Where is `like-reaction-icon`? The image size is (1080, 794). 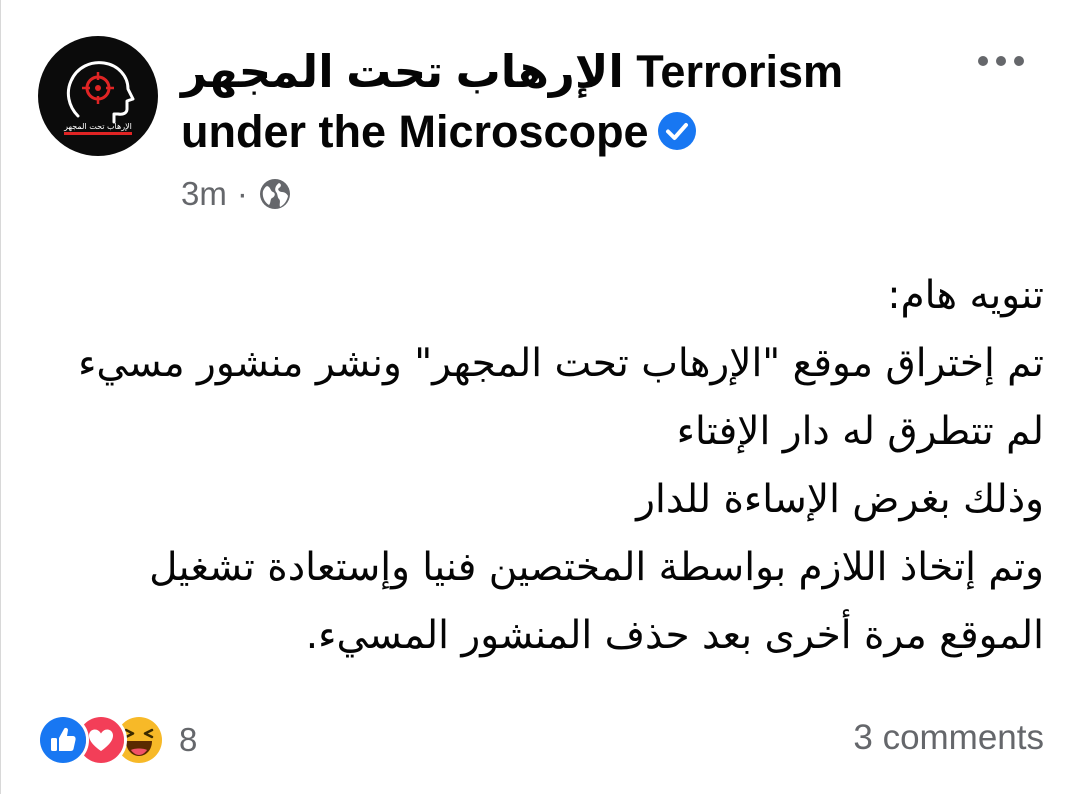
like-reaction-icon is located at coordinates (63, 740).